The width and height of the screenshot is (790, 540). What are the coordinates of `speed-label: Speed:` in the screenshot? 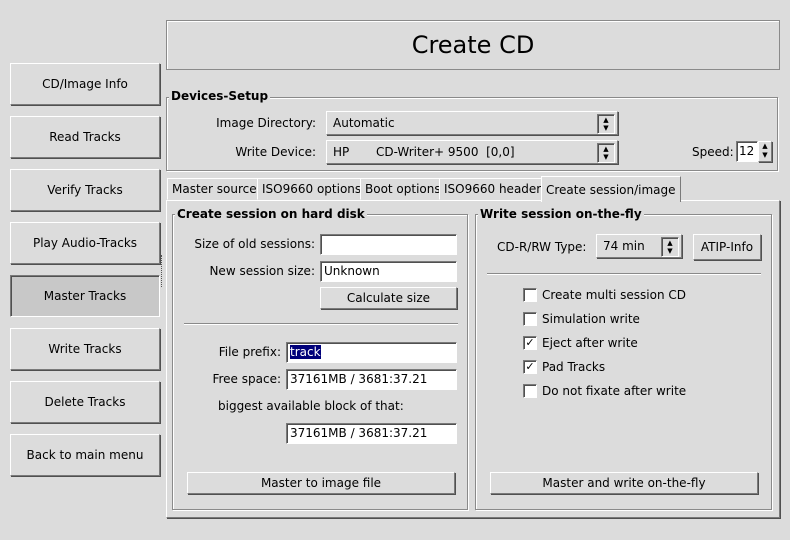 It's located at (713, 152).